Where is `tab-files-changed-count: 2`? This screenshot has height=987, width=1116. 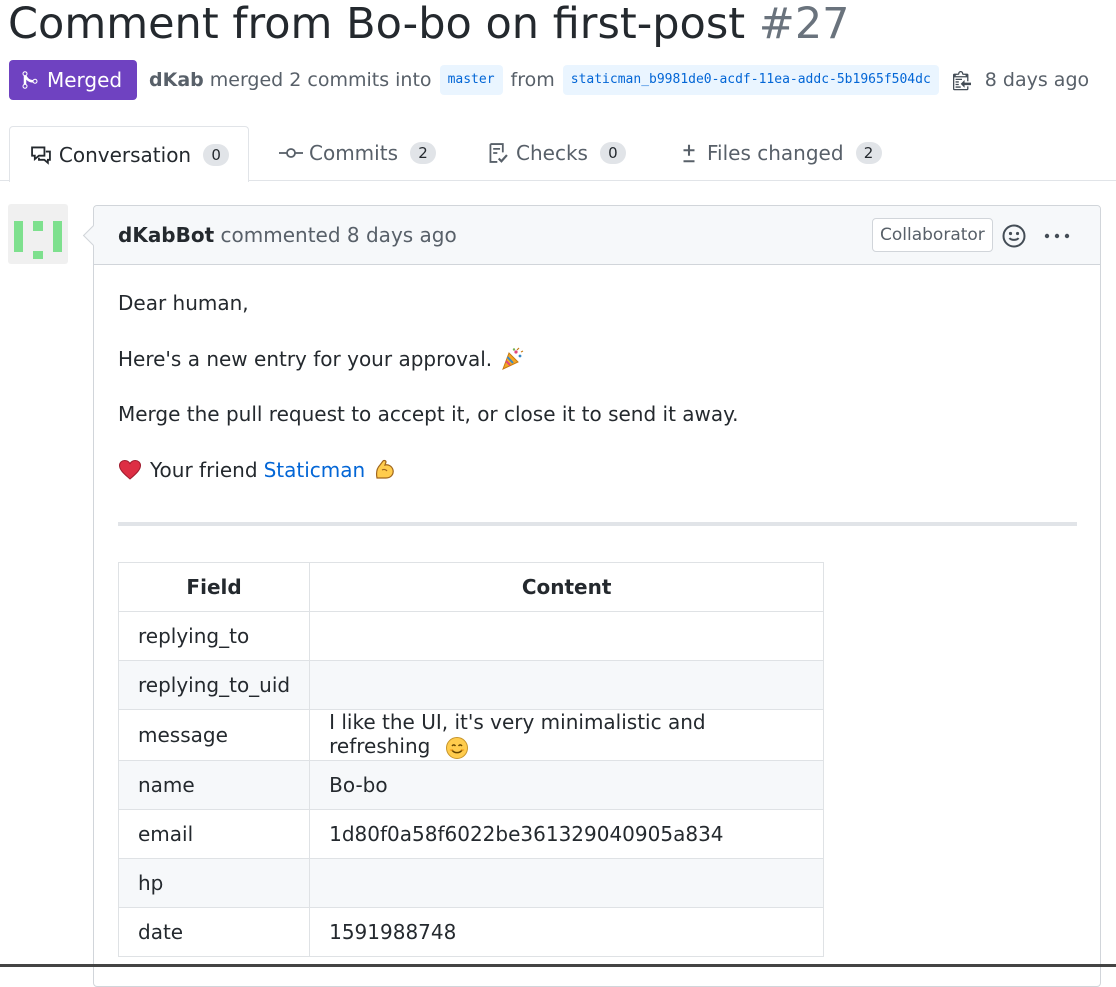
tab-files-changed-count: 2 is located at coordinates (868, 153).